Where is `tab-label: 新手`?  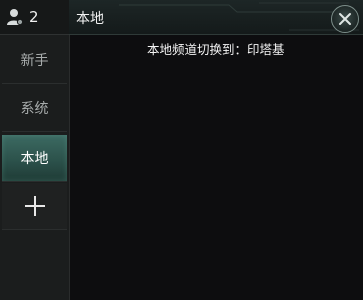
tab-label: 新手 is located at coordinates (34, 61).